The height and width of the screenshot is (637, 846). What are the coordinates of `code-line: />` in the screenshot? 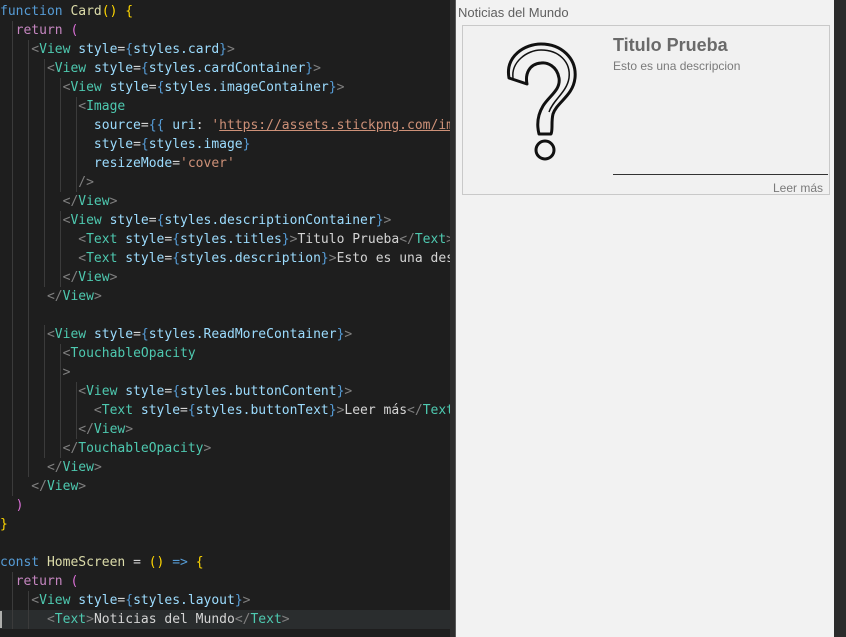 It's located at (47, 182).